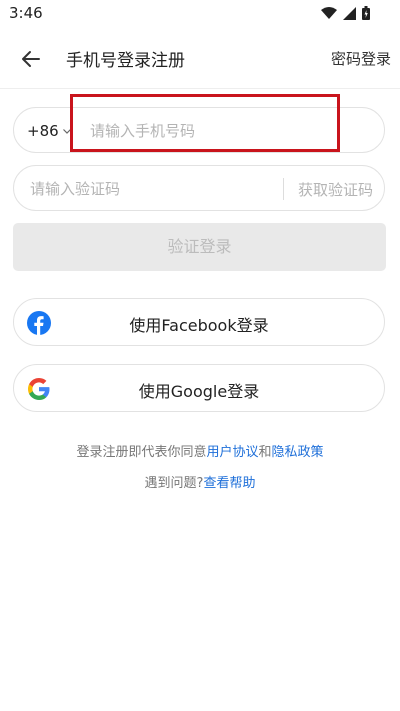 The height and width of the screenshot is (711, 400). I want to click on google-login-button: 使用Google登录, so click(199, 388).